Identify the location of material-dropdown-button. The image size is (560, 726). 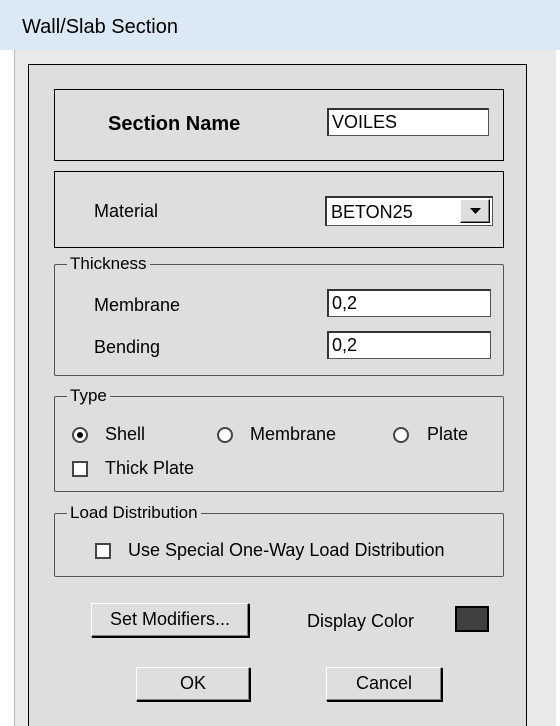
(475, 211).